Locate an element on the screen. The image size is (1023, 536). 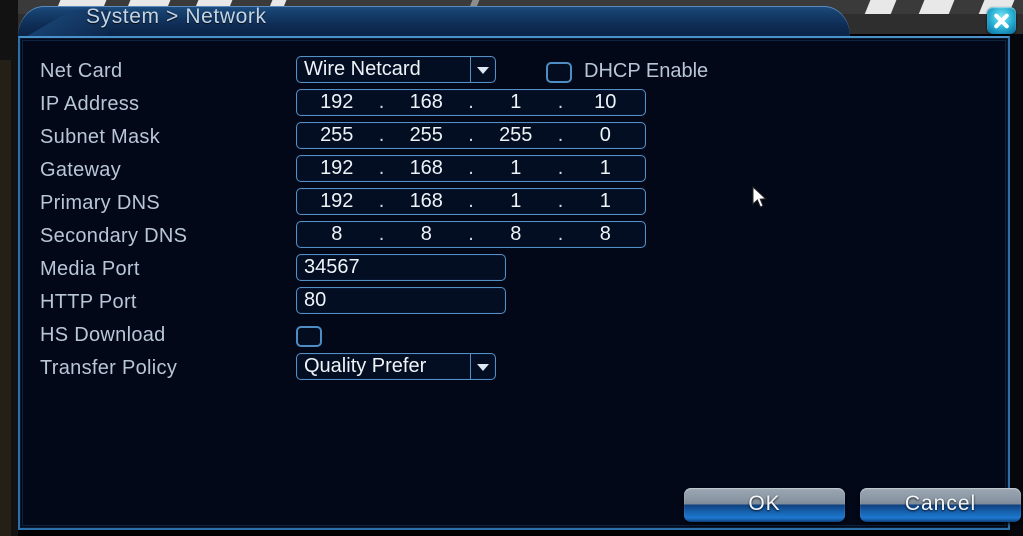
hs-download-checkbox is located at coordinates (309, 336).